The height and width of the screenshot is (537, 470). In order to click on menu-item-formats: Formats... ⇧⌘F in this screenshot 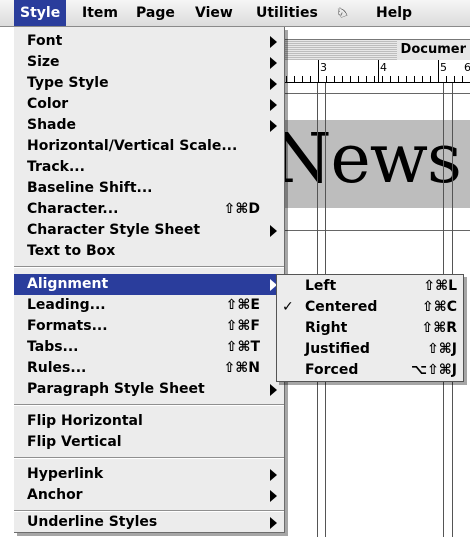, I will do `click(149, 326)`.